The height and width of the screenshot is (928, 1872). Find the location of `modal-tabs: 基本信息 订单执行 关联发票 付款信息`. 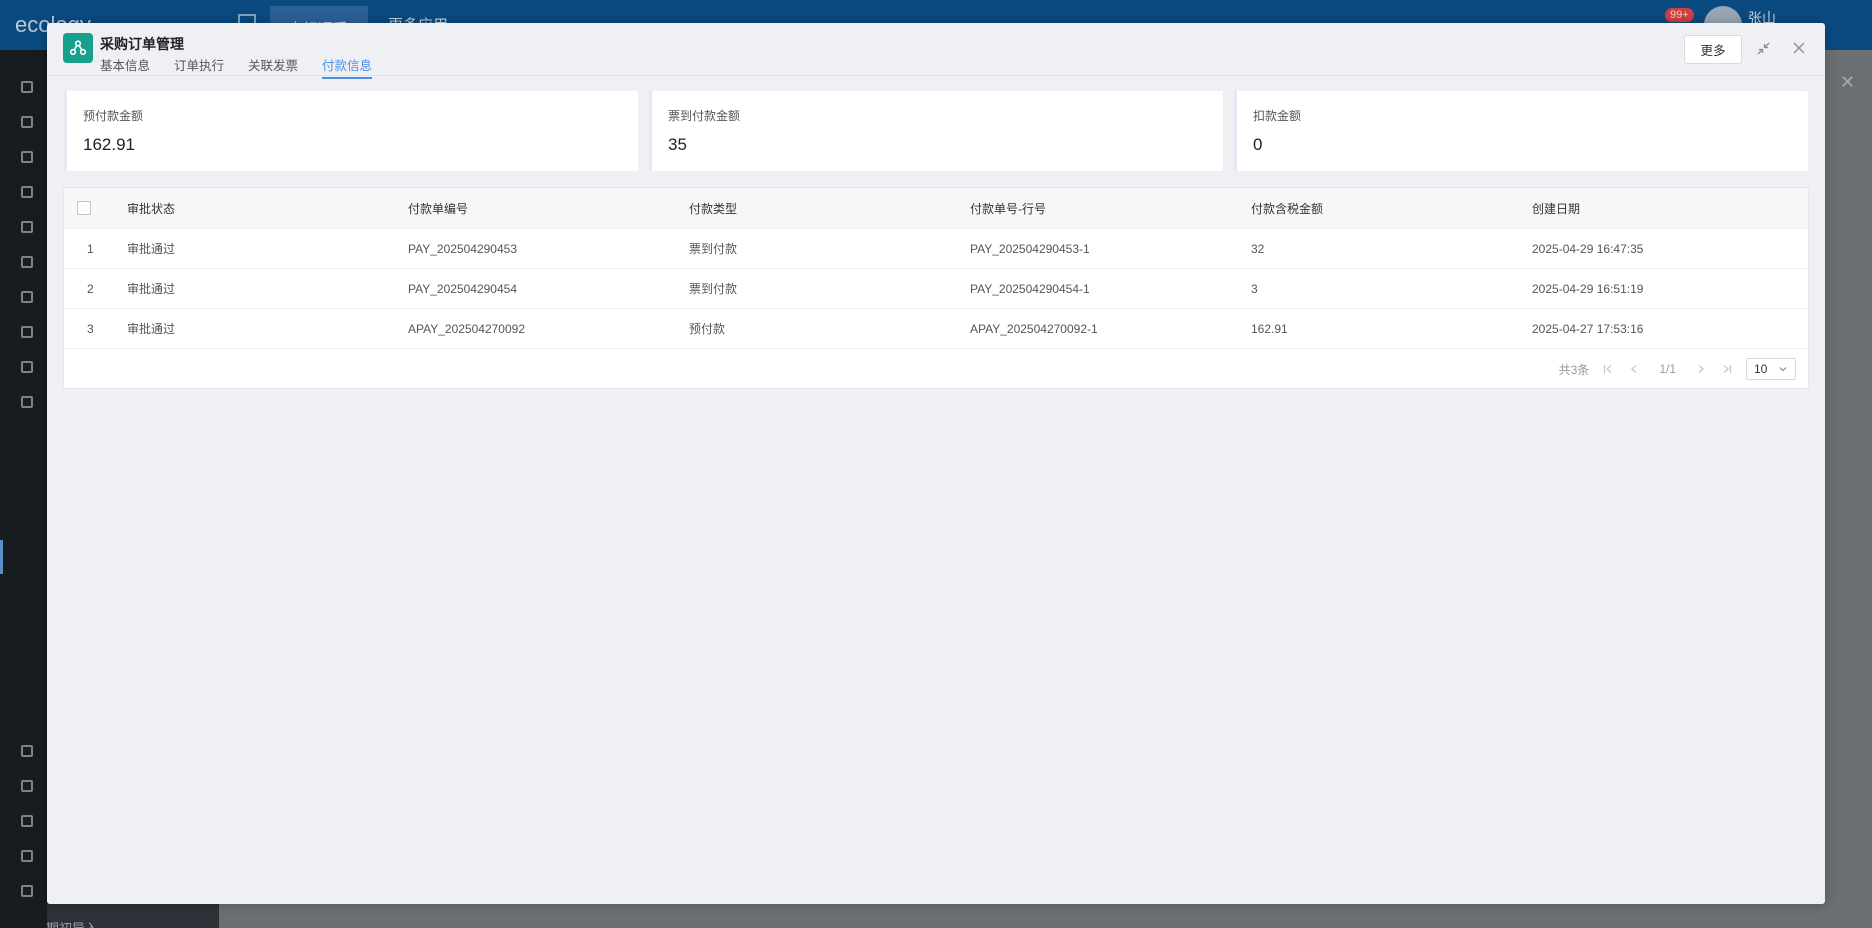

modal-tabs: 基本信息 订单执行 关联发票 付款信息 is located at coordinates (236, 67).